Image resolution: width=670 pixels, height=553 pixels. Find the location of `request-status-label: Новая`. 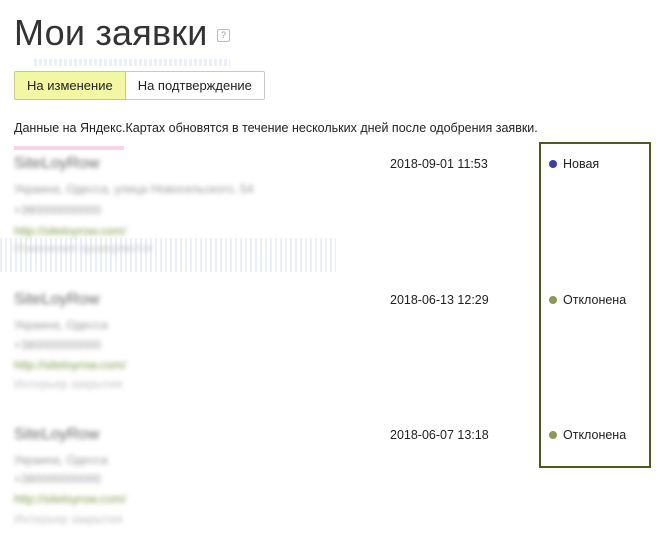

request-status-label: Новая is located at coordinates (581, 164).